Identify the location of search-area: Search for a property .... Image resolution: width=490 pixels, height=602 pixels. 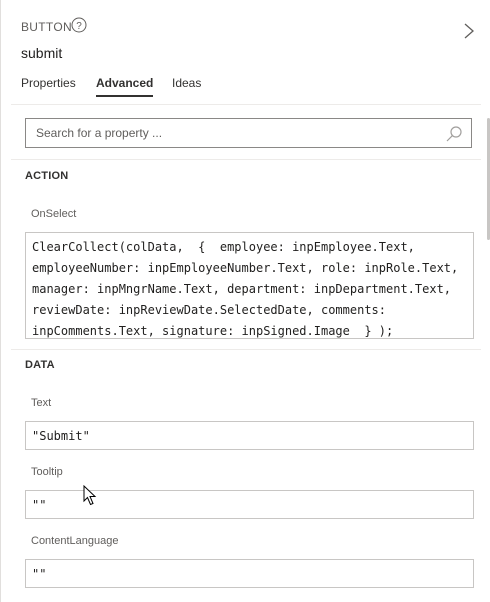
(246, 132).